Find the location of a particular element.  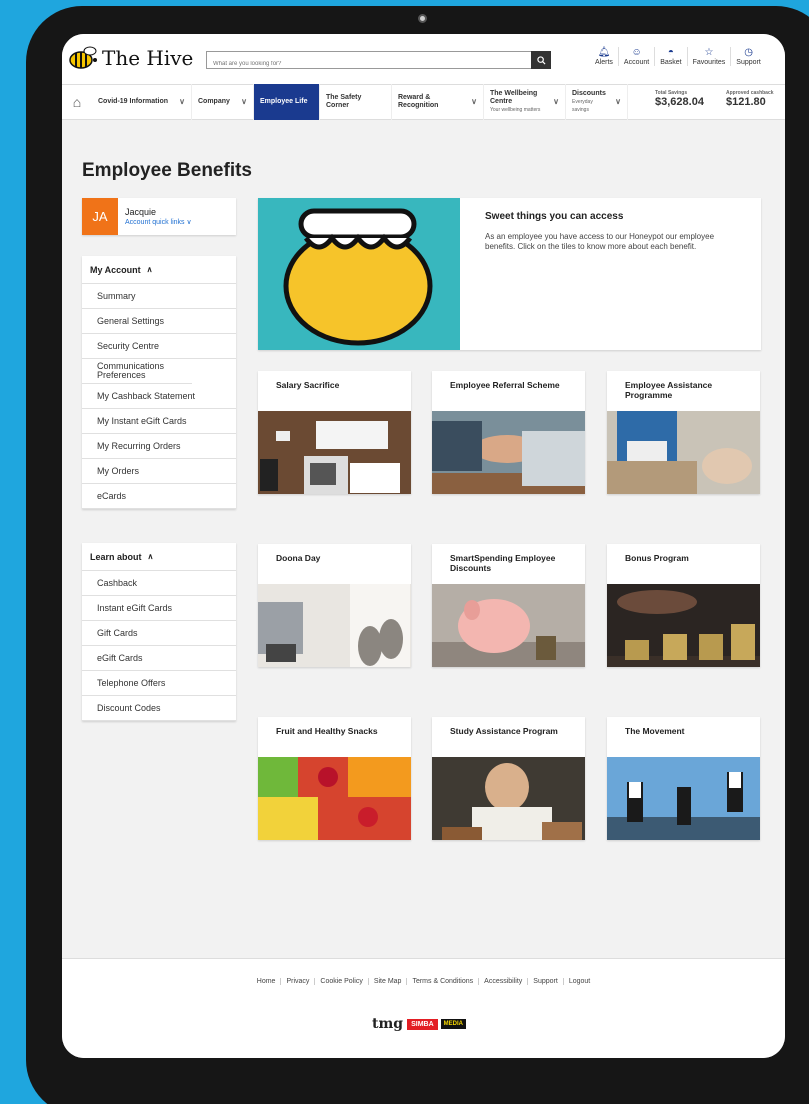

search-button is located at coordinates (541, 60).